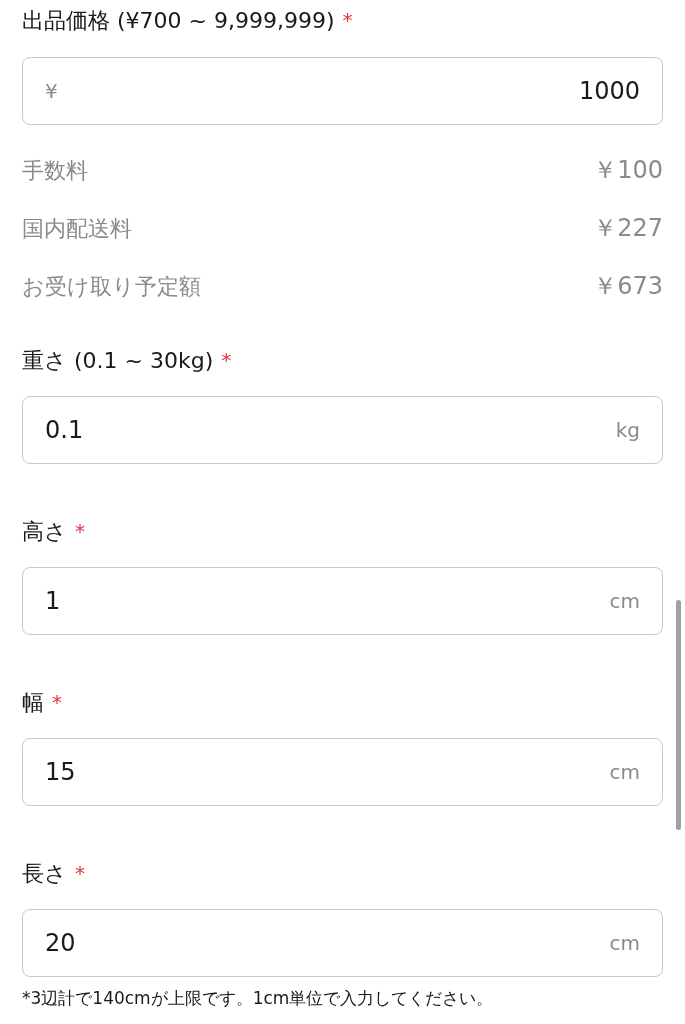 The height and width of the screenshot is (1024, 685). I want to click on fee-amount: ￥100, so click(628, 170).